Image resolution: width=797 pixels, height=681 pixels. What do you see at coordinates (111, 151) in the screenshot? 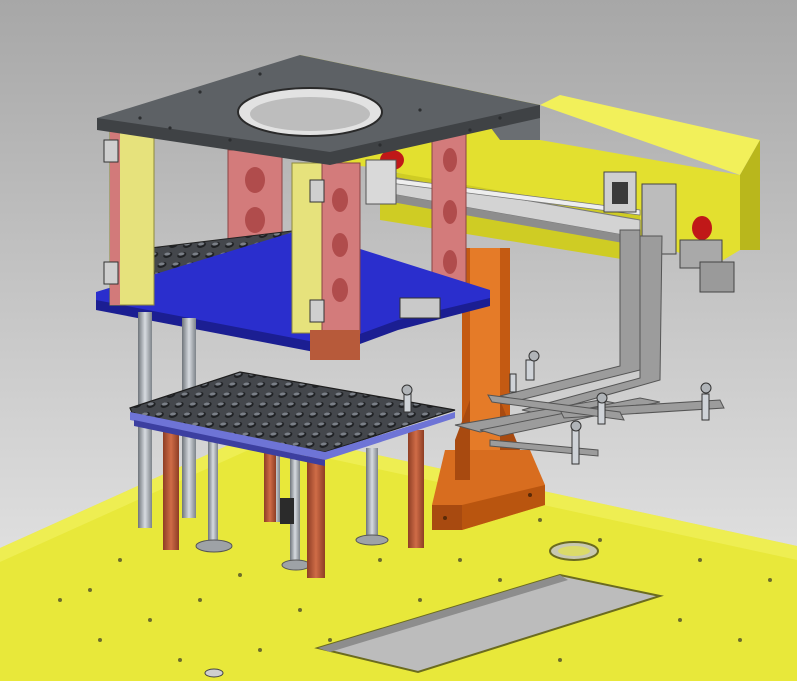
I see `hinge-upper-left` at bounding box center [111, 151].